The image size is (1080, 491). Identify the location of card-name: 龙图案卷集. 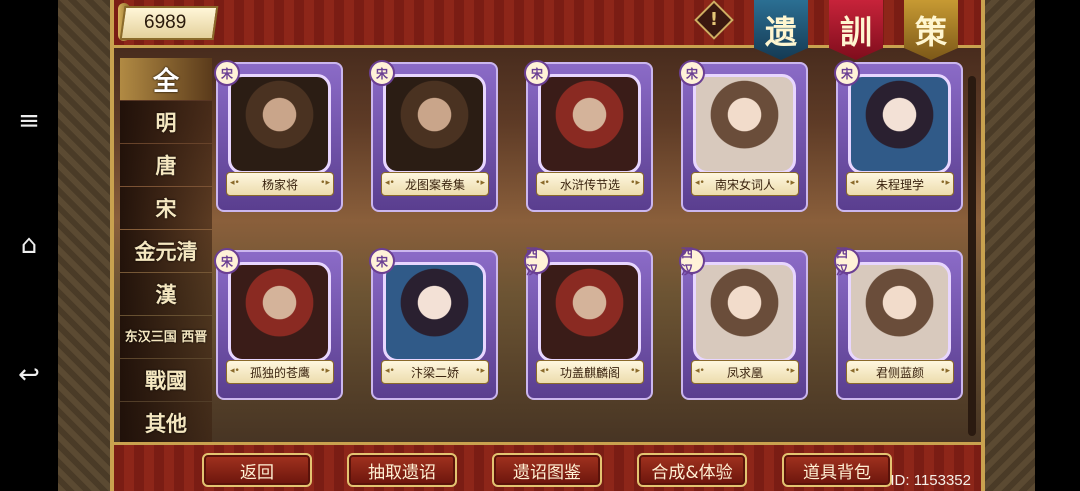
(435, 184).